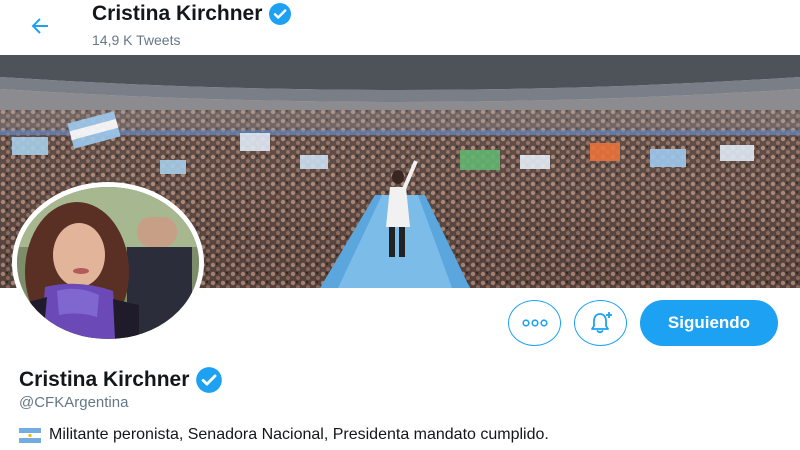  I want to click on profile-name: Cristina Kirchner, so click(121, 380).